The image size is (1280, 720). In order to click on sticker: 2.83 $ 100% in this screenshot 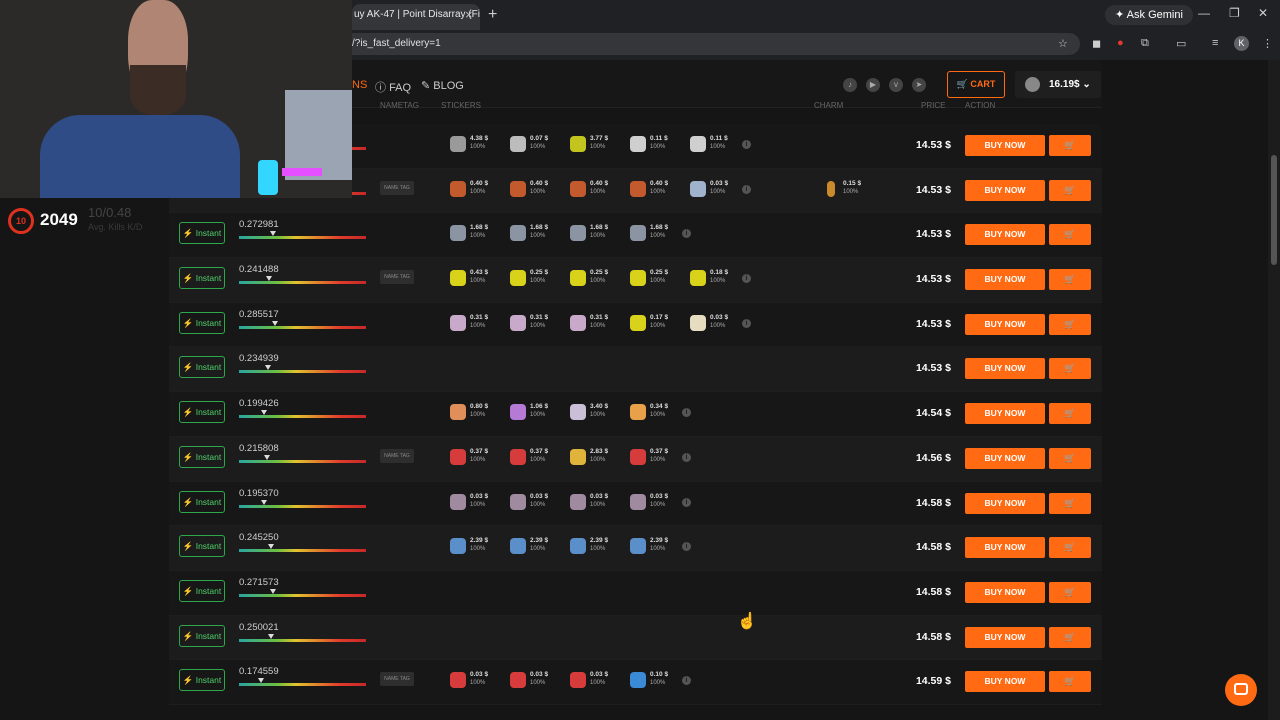, I will do `click(589, 458)`.